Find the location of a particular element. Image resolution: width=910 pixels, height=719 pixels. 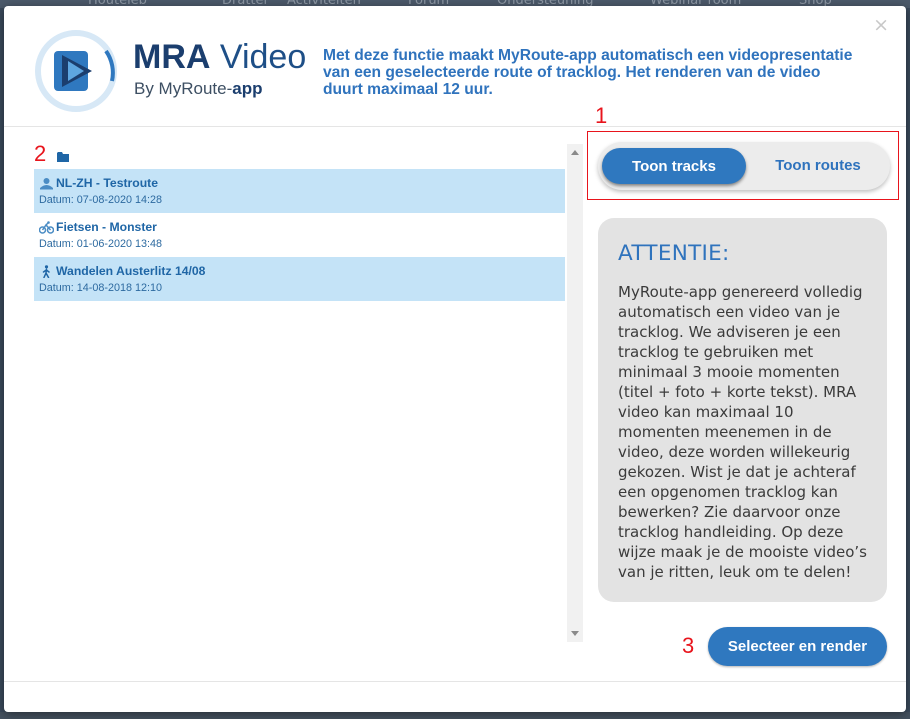

list-item-title: Fietsen - Monster is located at coordinates (299, 227).